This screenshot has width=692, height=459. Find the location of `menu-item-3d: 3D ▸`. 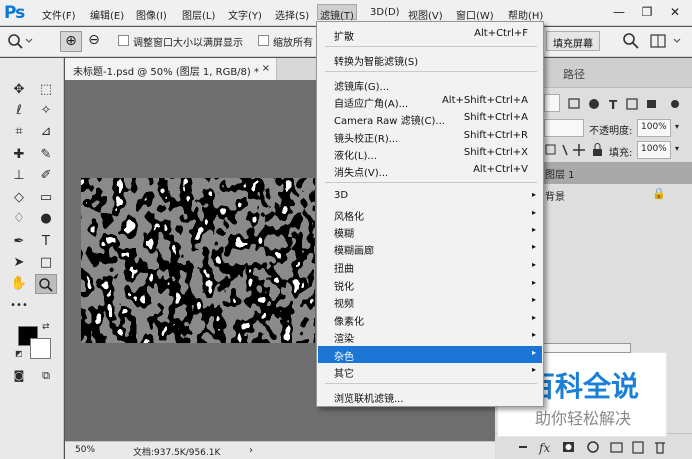

menu-item-3d: 3D ▸ is located at coordinates (430, 196).